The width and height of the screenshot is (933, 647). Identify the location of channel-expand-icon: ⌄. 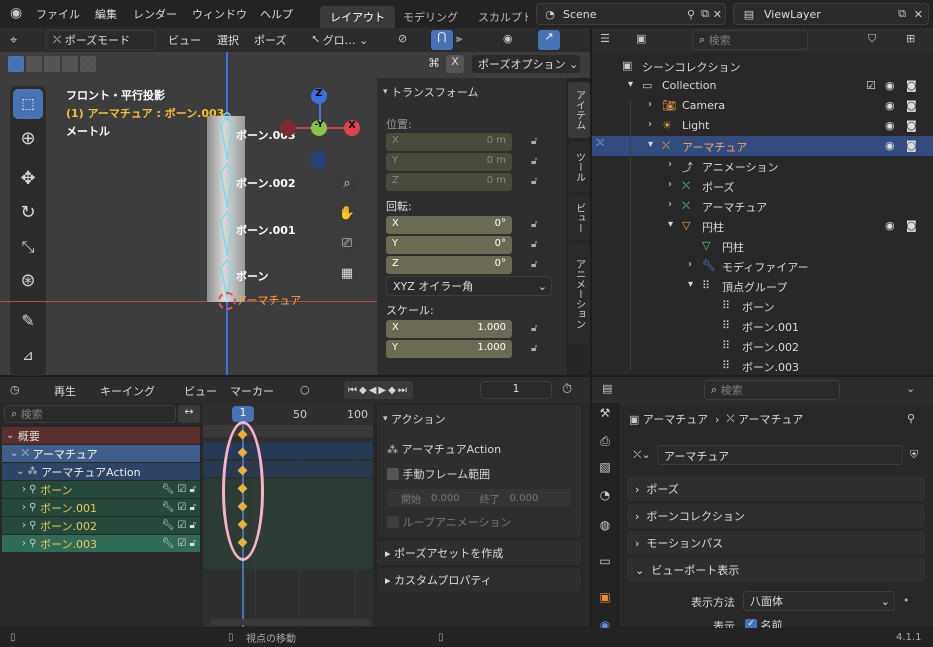
(10, 435).